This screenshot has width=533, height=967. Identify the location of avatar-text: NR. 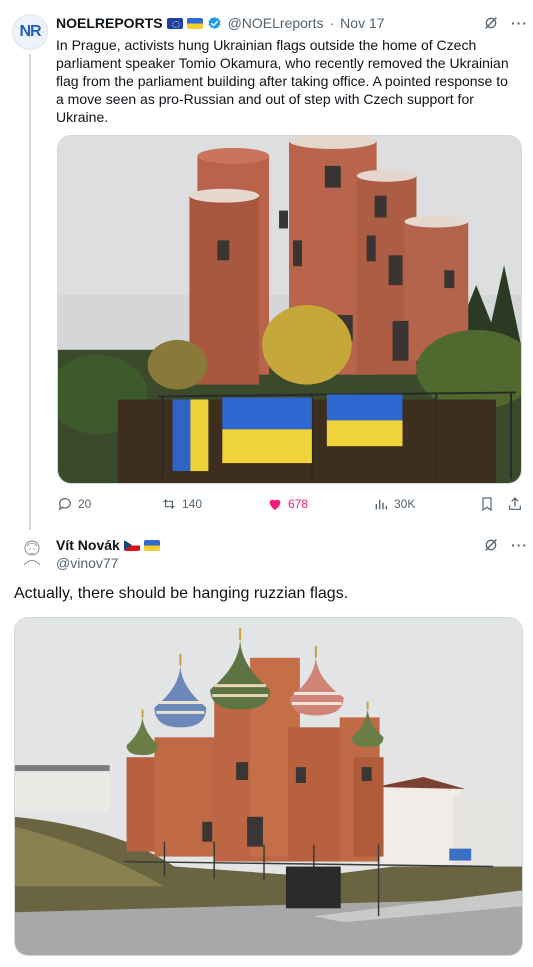
(30, 31).